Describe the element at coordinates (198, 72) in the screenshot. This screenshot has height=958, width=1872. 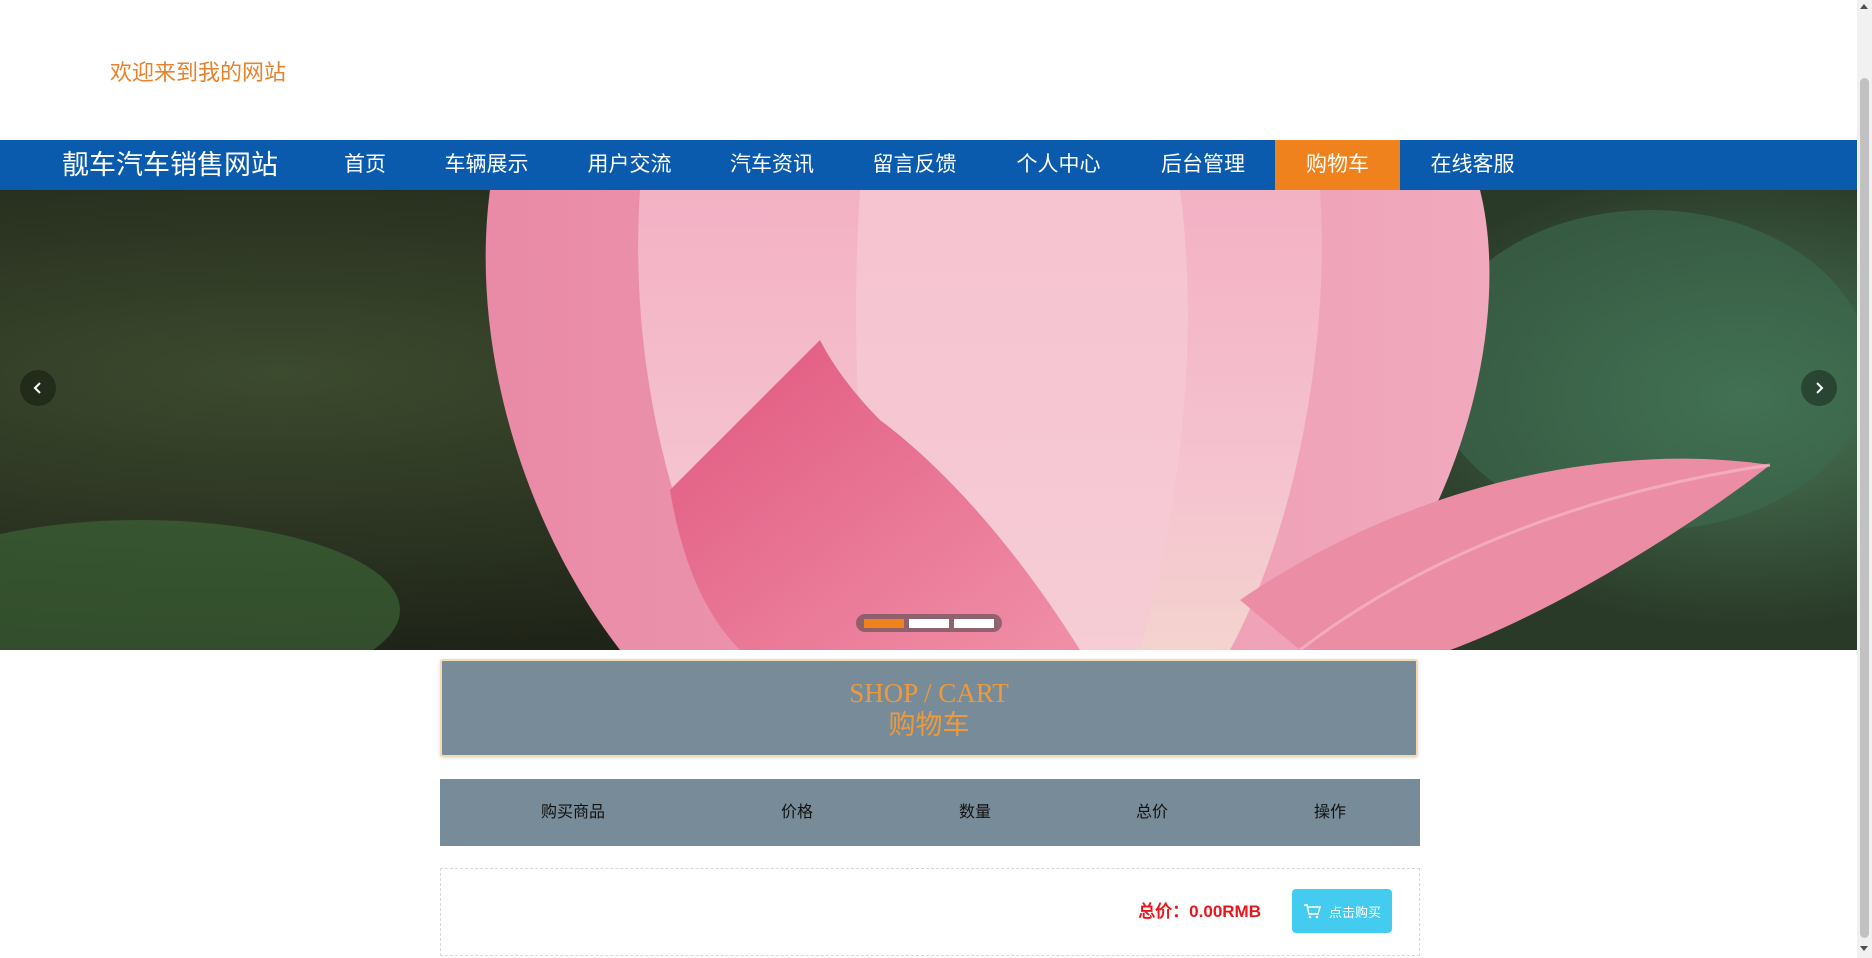
I see `welcome-text: 欢迎来到我的网站` at that location.